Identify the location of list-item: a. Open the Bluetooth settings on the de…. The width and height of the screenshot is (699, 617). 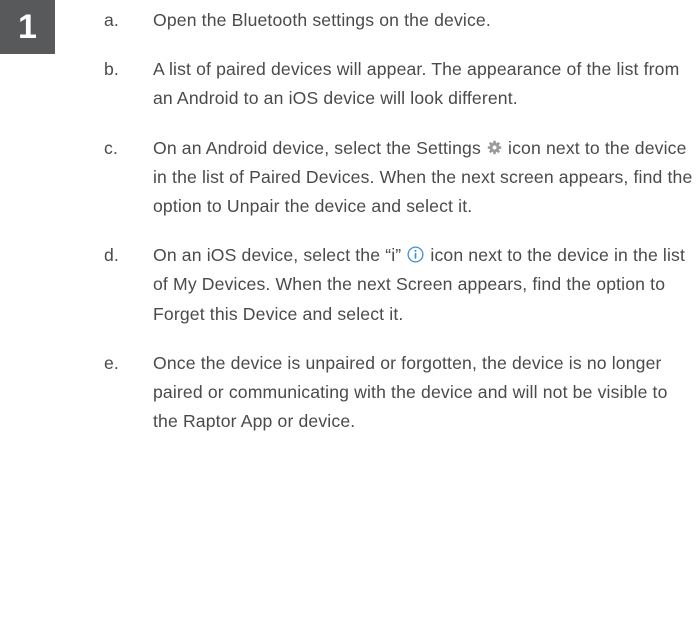
(401, 20).